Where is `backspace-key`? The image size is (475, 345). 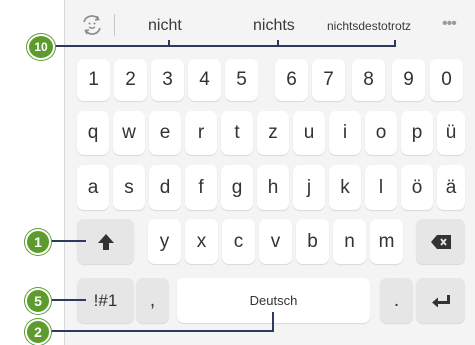
backspace-key is located at coordinates (440, 241).